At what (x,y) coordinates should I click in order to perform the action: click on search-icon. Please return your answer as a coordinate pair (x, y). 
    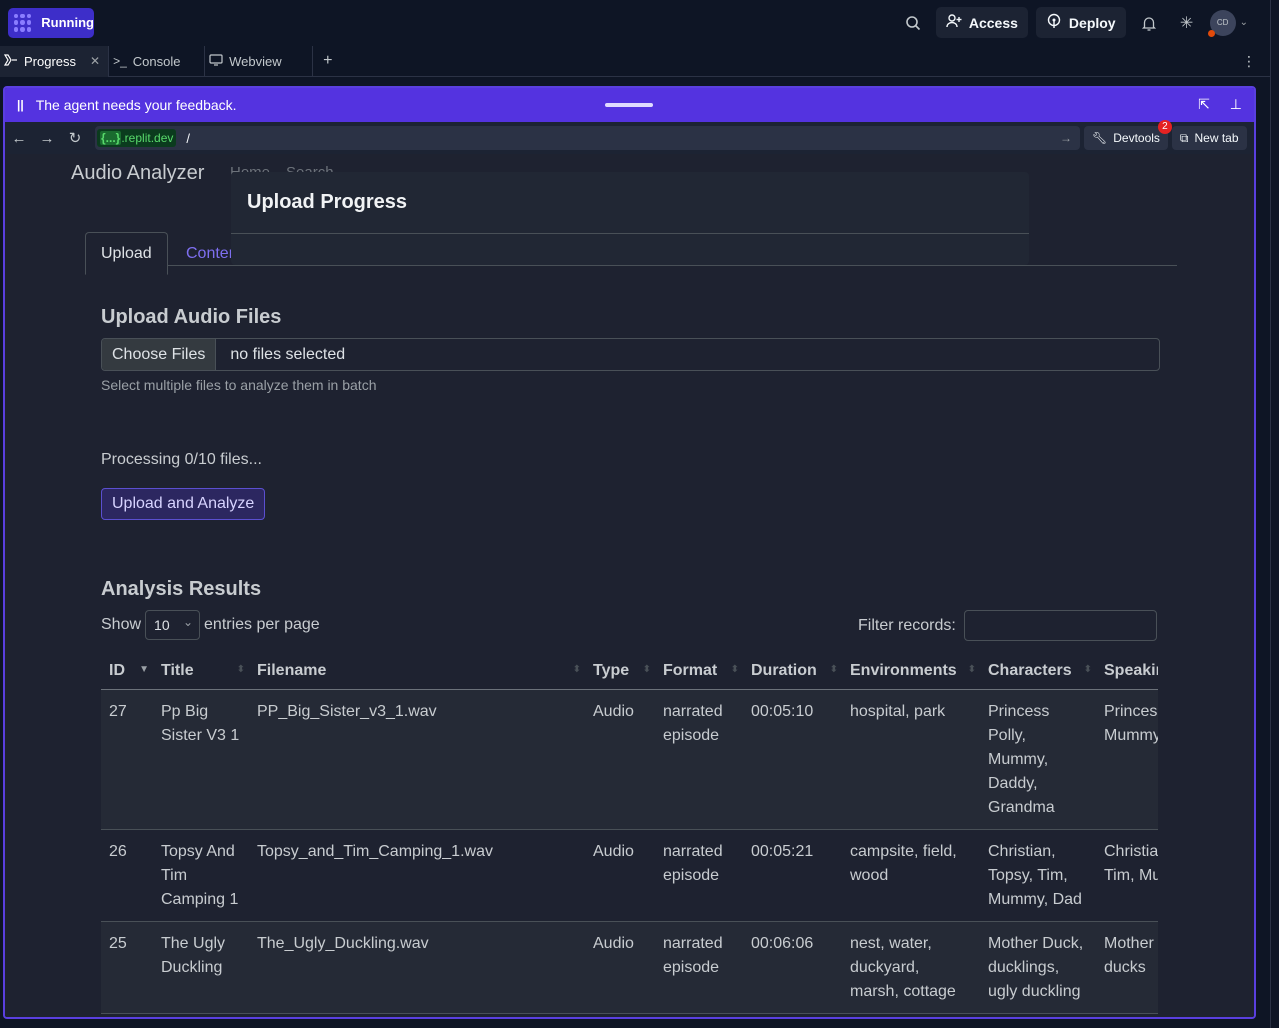
    Looking at the image, I should click on (913, 23).